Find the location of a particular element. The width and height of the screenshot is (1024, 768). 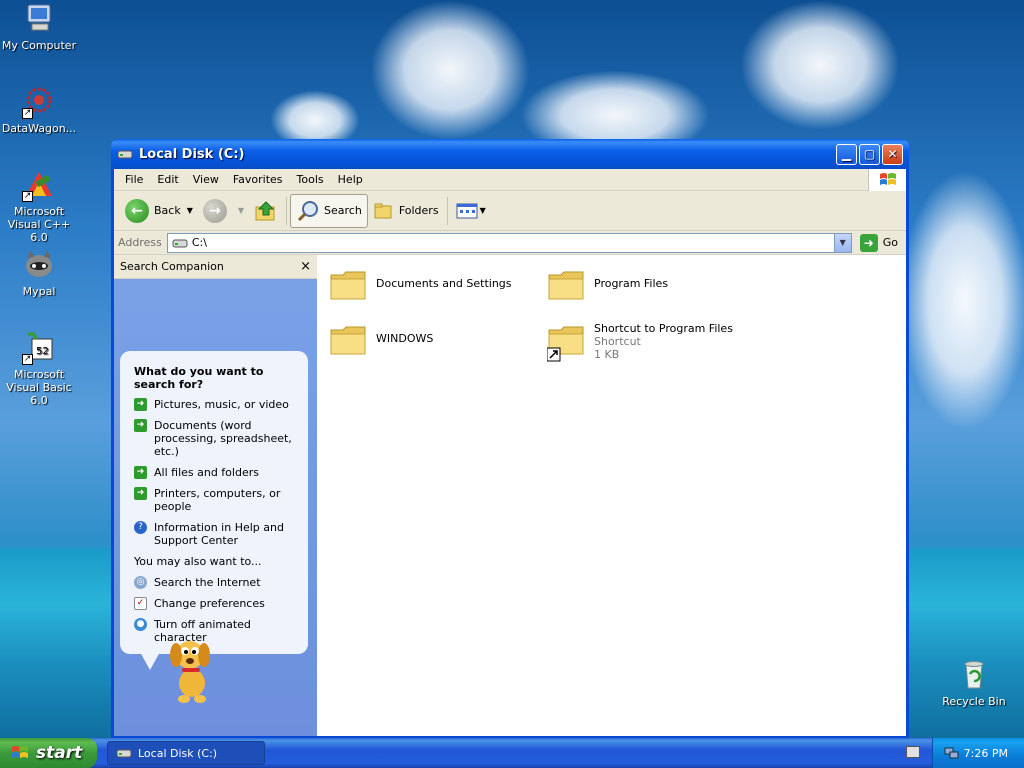

search-companion-title: Search Companion is located at coordinates (172, 266).